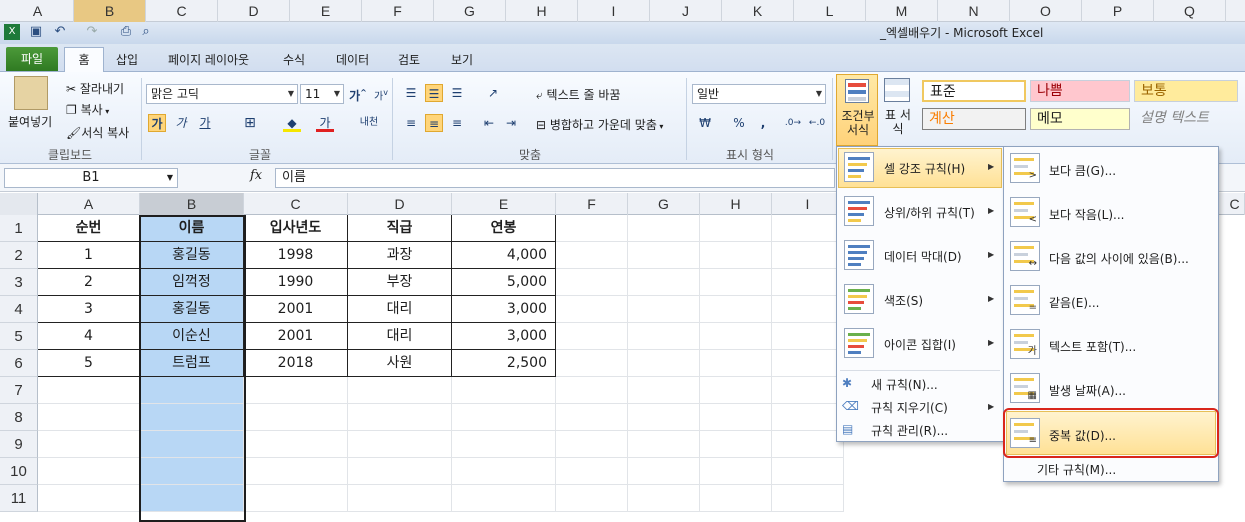  Describe the element at coordinates (808, 204) in the screenshot. I see `col-header-I: I` at that location.